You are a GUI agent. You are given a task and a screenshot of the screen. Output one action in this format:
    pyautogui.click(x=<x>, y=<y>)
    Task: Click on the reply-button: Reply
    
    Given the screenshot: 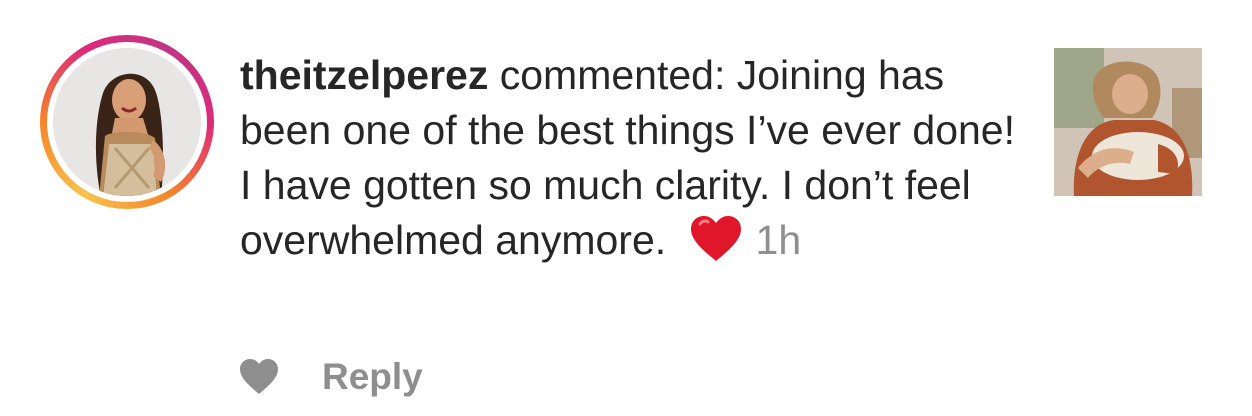 What is the action you would take?
    pyautogui.click(x=372, y=377)
    